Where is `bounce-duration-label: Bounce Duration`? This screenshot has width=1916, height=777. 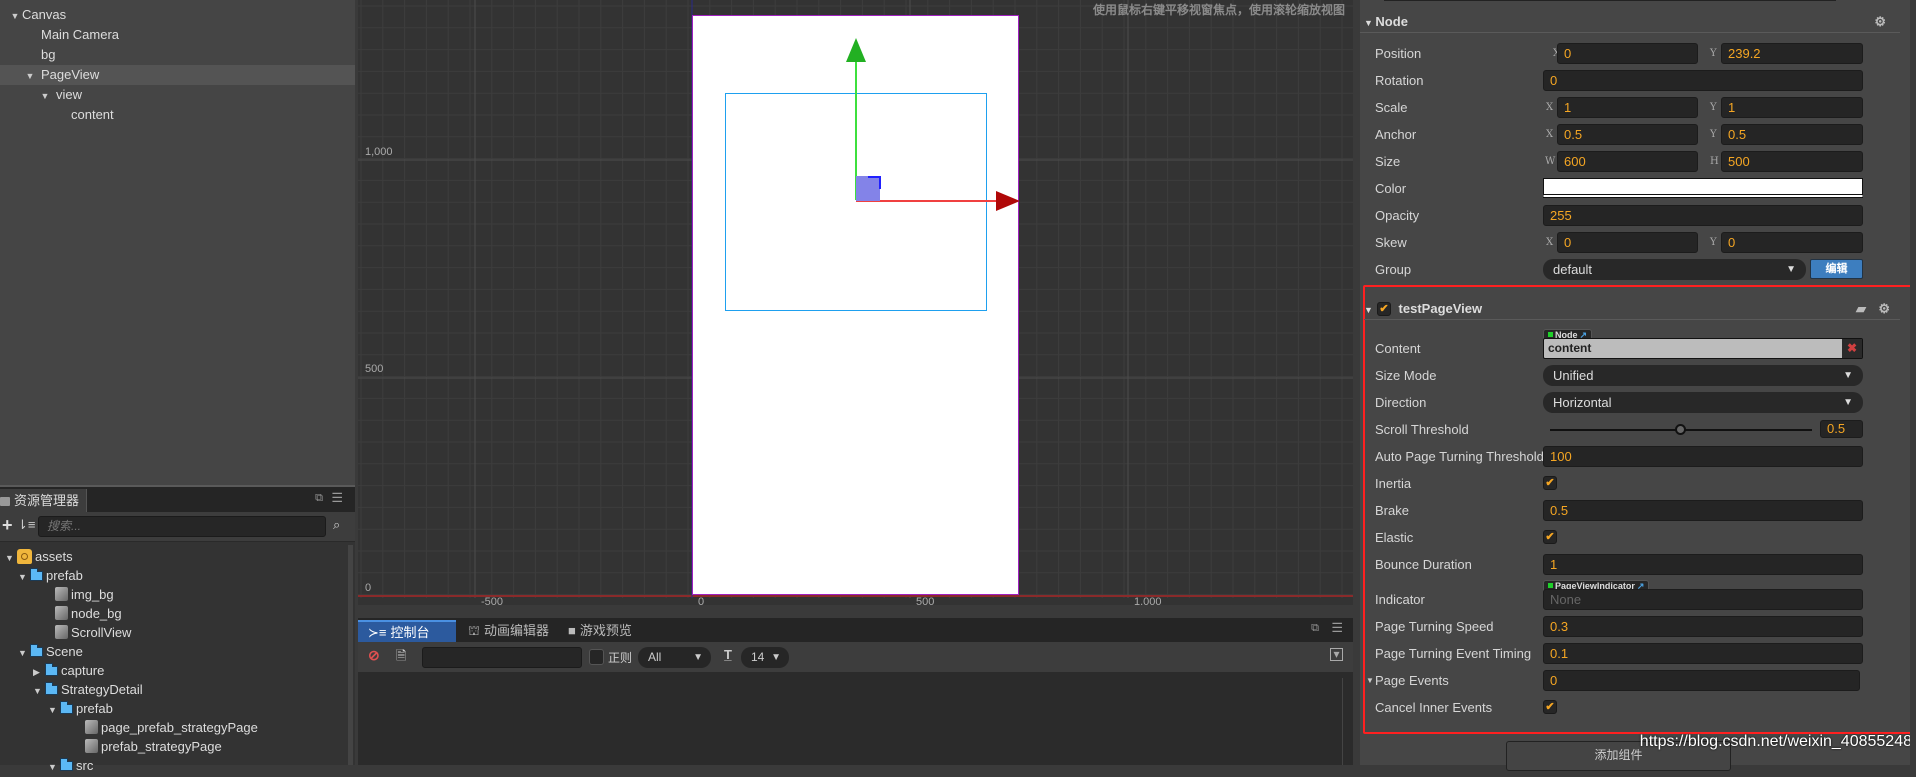
bounce-duration-label: Bounce Duration is located at coordinates (1423, 564).